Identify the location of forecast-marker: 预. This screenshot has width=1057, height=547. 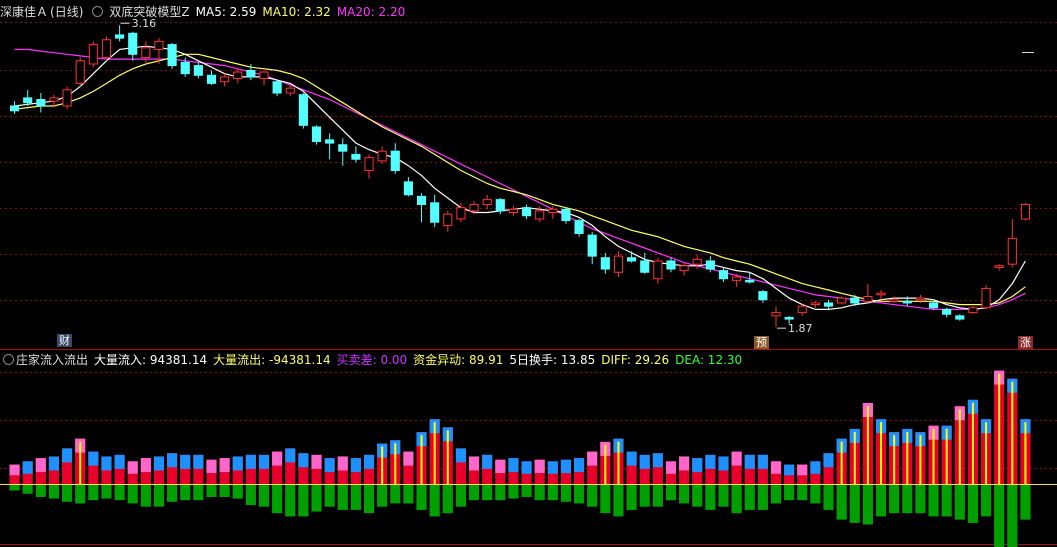
(761, 342).